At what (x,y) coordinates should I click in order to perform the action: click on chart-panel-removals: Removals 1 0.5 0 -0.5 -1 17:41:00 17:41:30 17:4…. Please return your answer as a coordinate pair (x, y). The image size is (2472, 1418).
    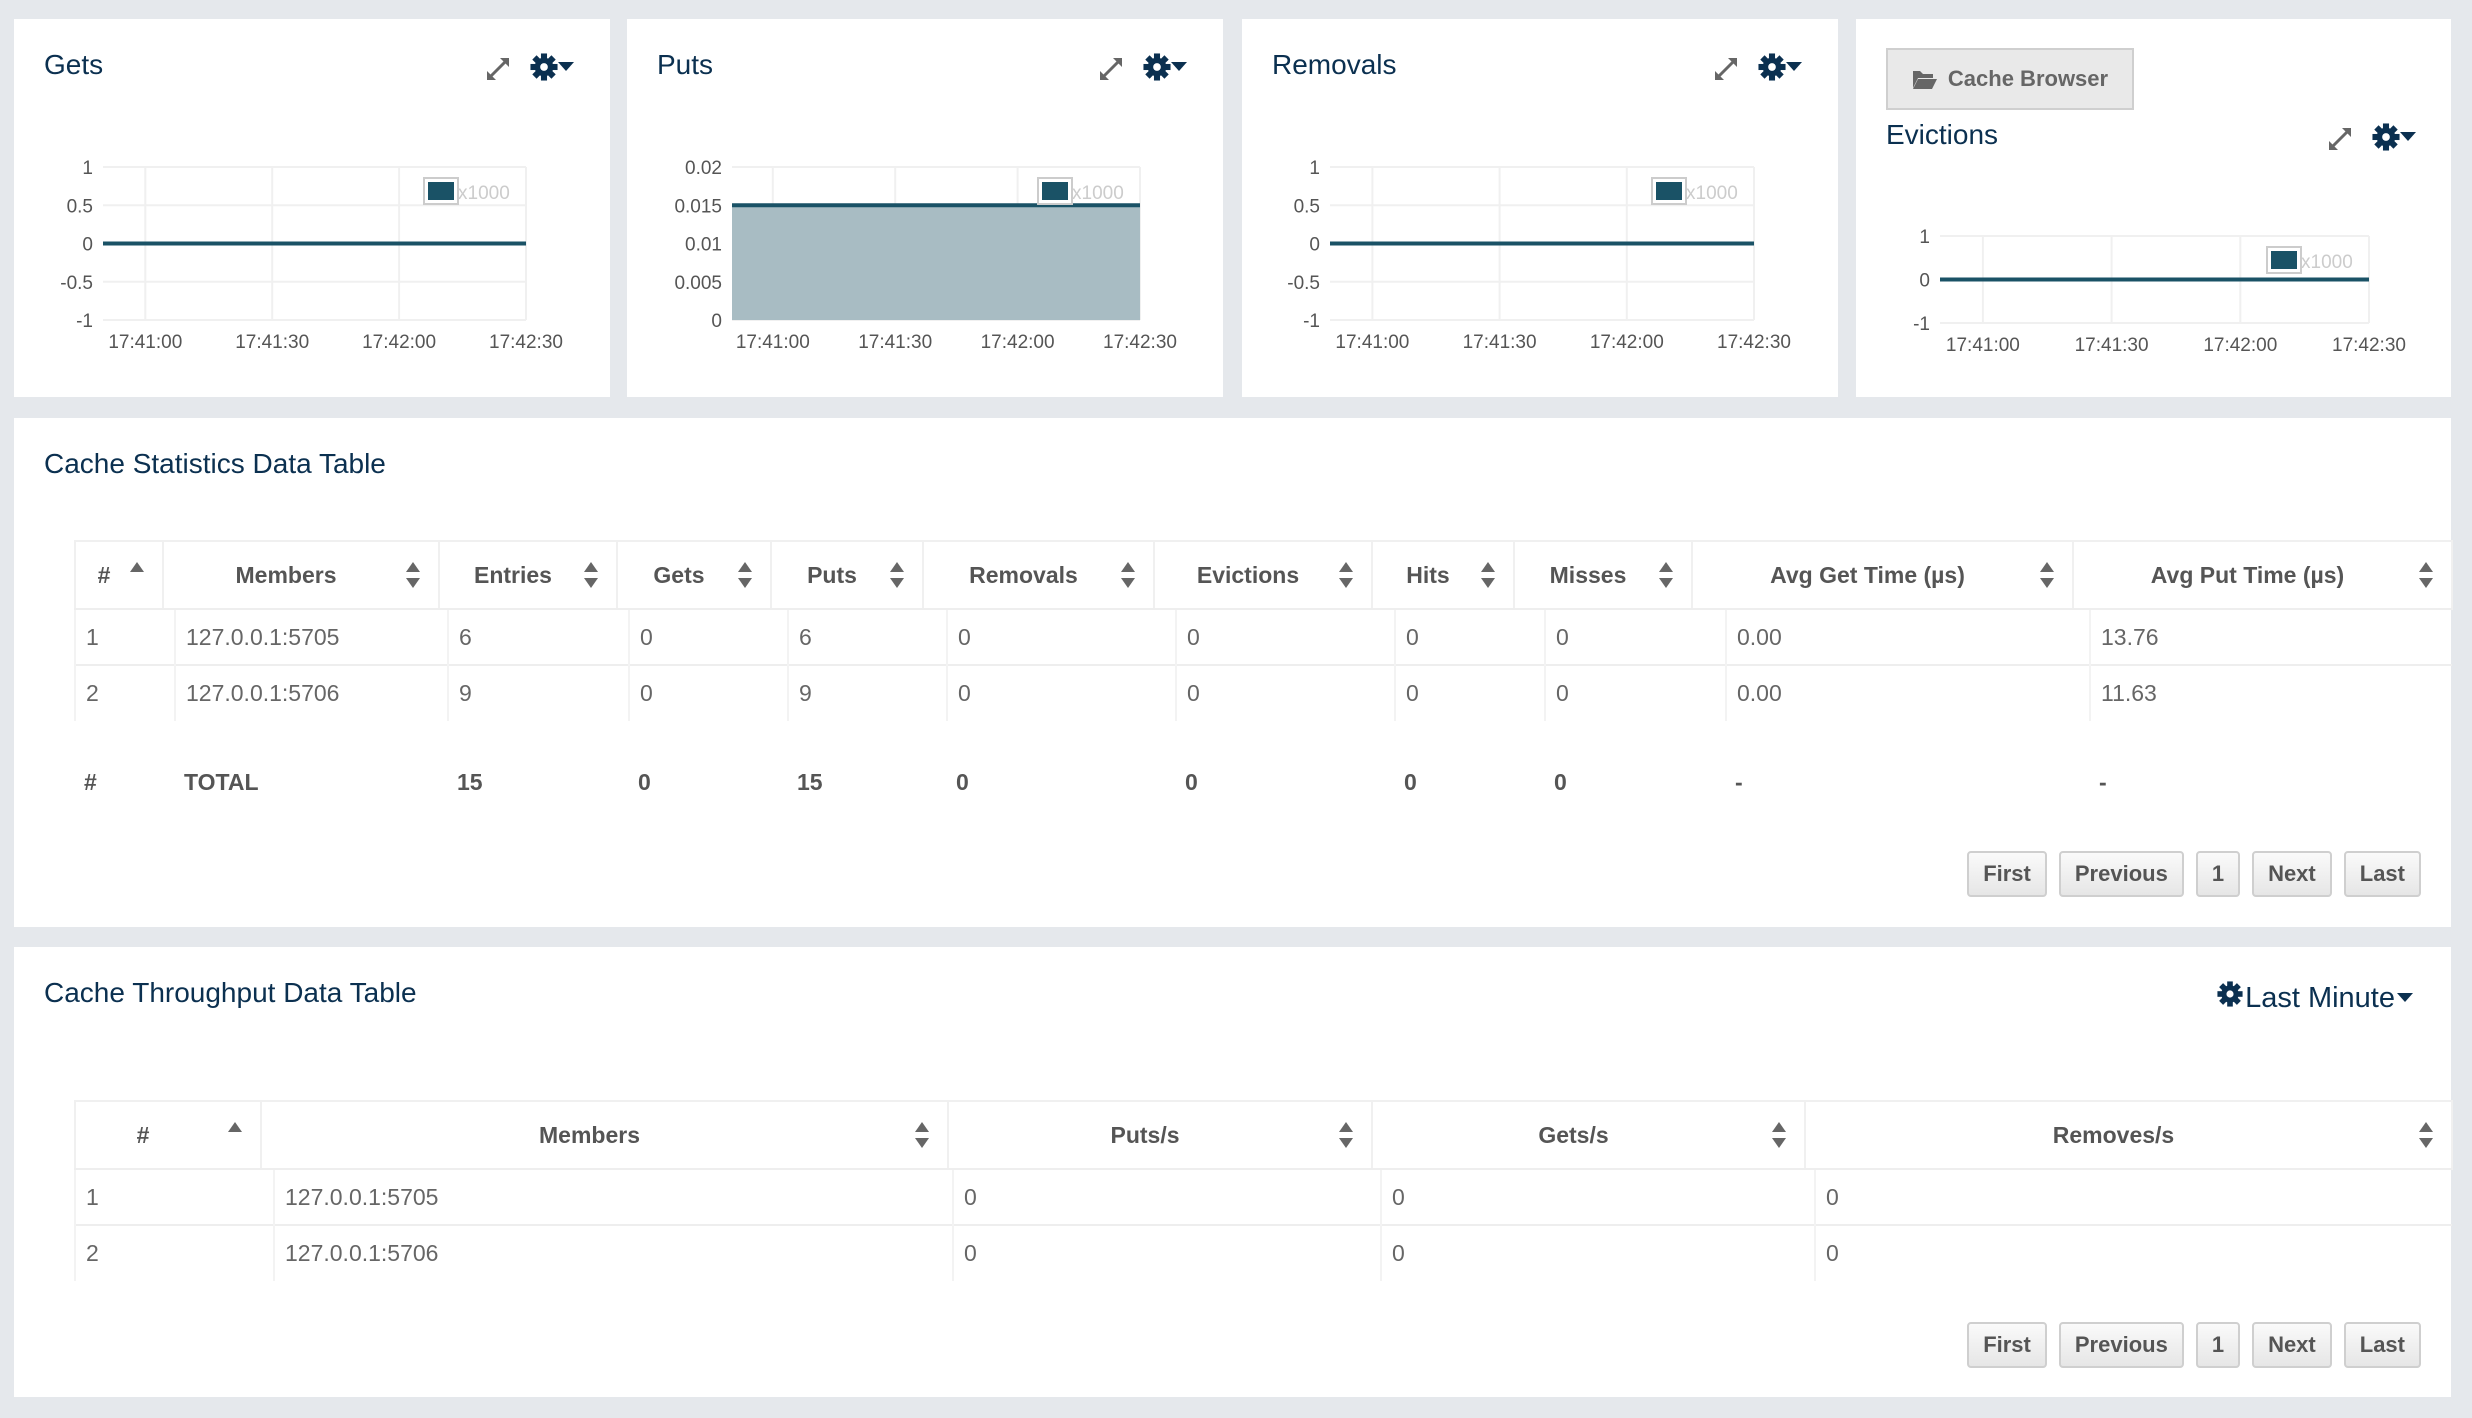
    Looking at the image, I should click on (1540, 208).